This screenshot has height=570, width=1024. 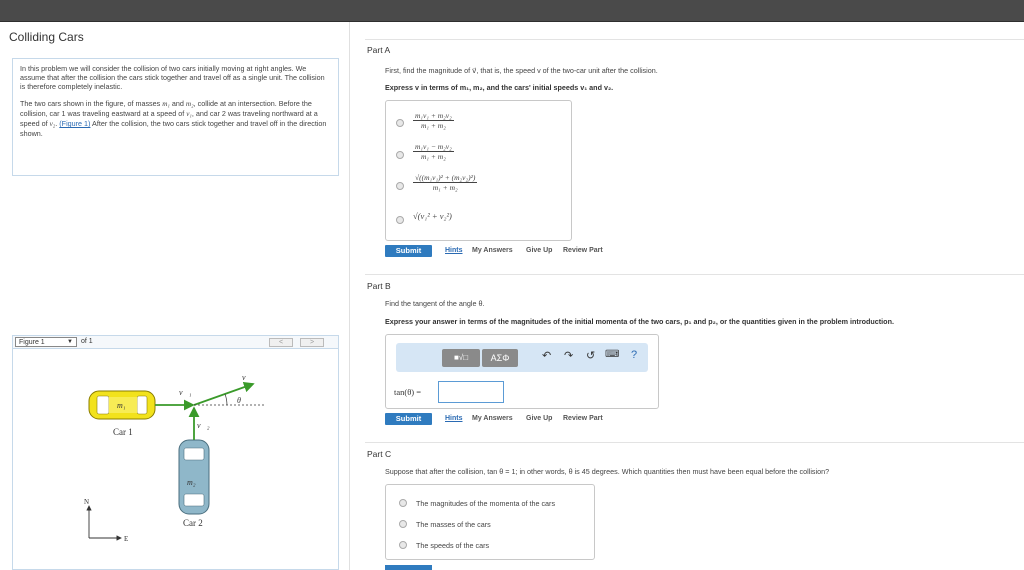 What do you see at coordinates (590, 355) in the screenshot?
I see `reset-icon: ↺` at bounding box center [590, 355].